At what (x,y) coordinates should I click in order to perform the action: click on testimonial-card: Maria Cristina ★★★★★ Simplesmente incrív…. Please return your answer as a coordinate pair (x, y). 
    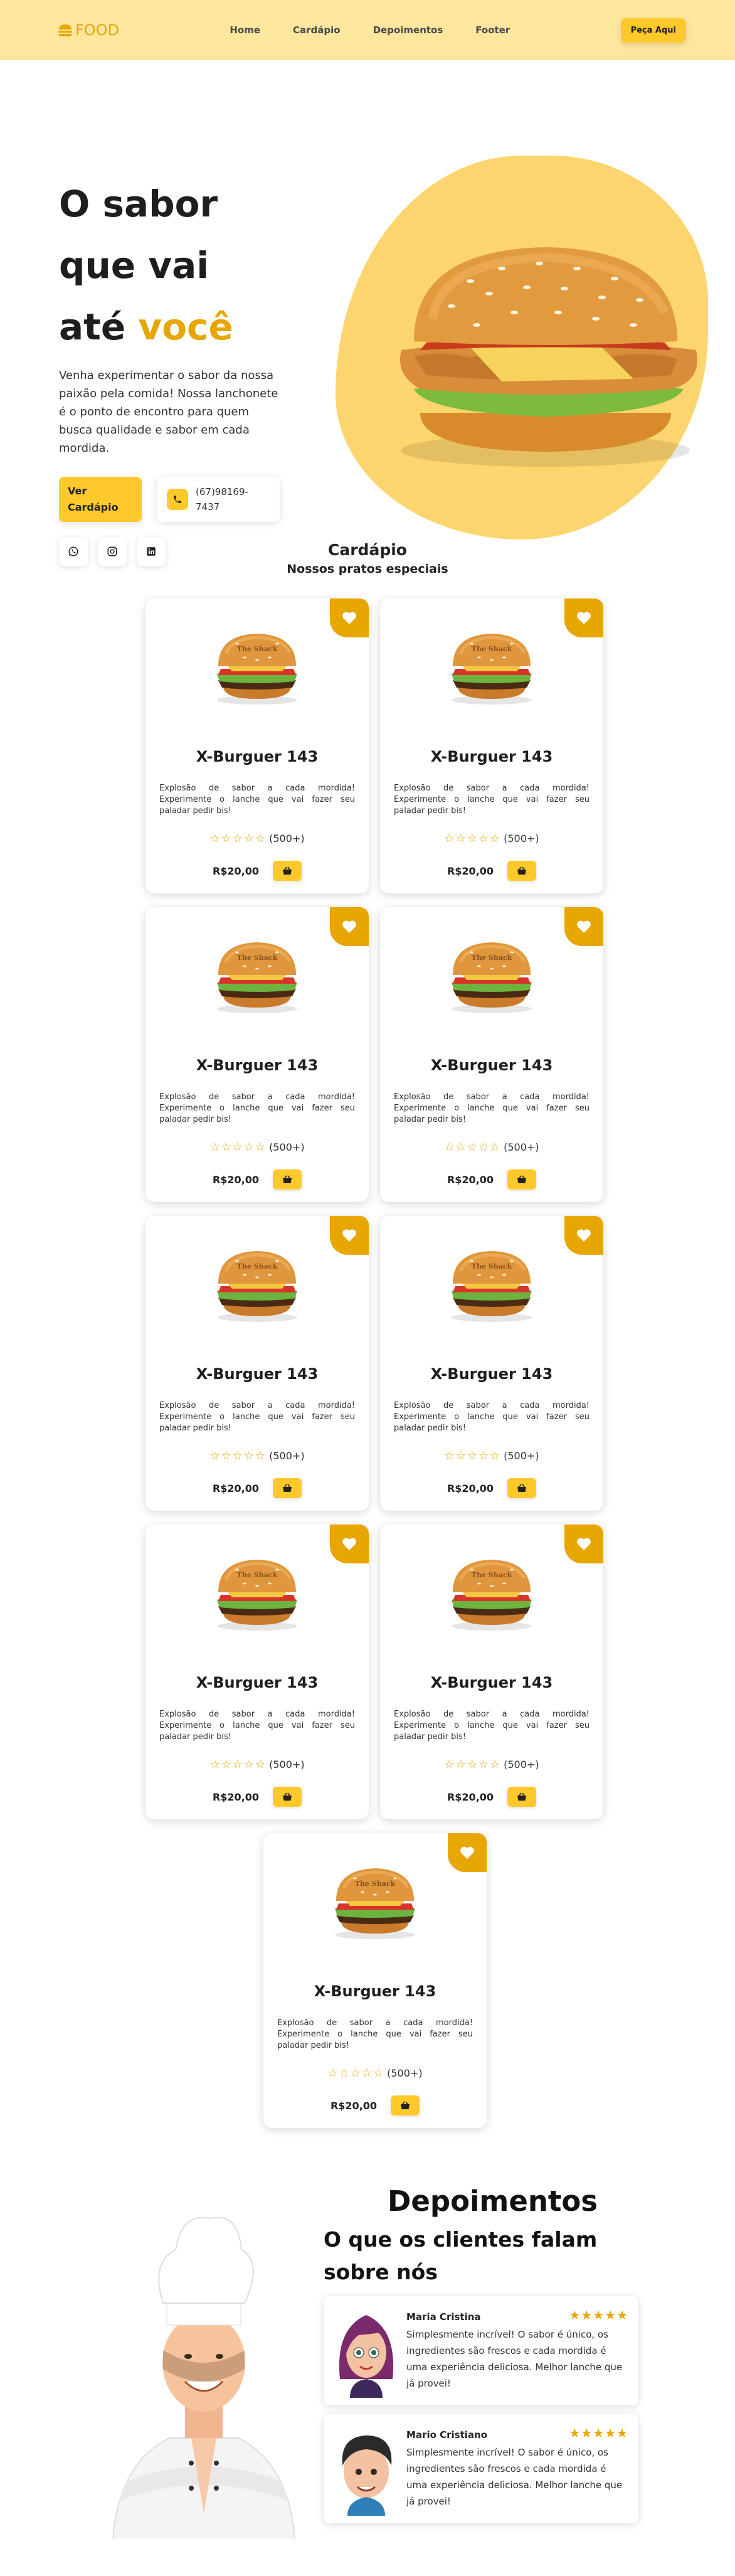
    Looking at the image, I should click on (481, 2350).